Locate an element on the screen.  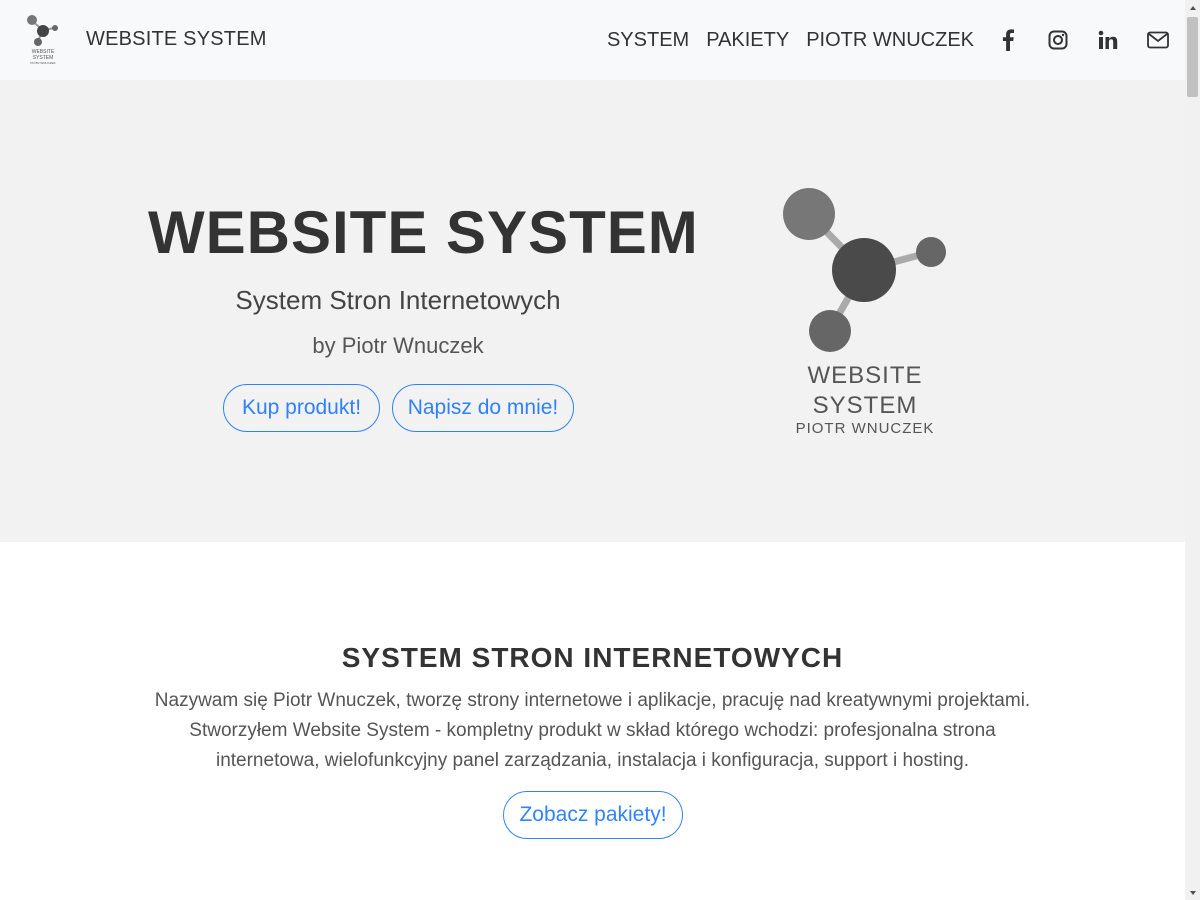
instagram-icon is located at coordinates (1058, 40).